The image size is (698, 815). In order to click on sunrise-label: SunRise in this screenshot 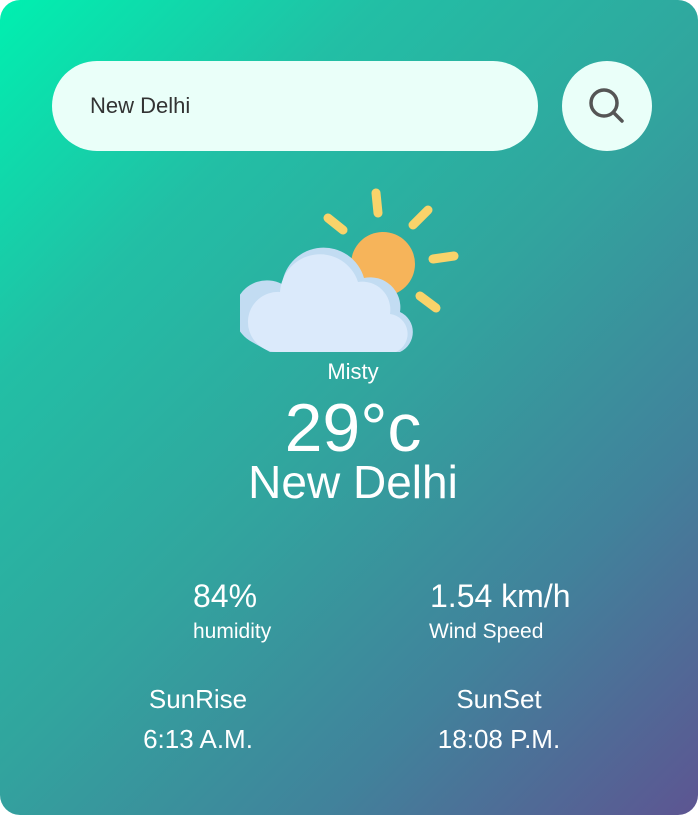, I will do `click(198, 699)`.